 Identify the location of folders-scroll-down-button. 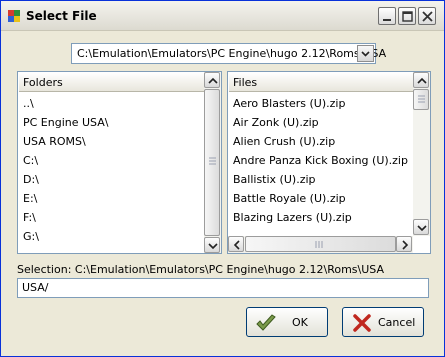
(212, 245).